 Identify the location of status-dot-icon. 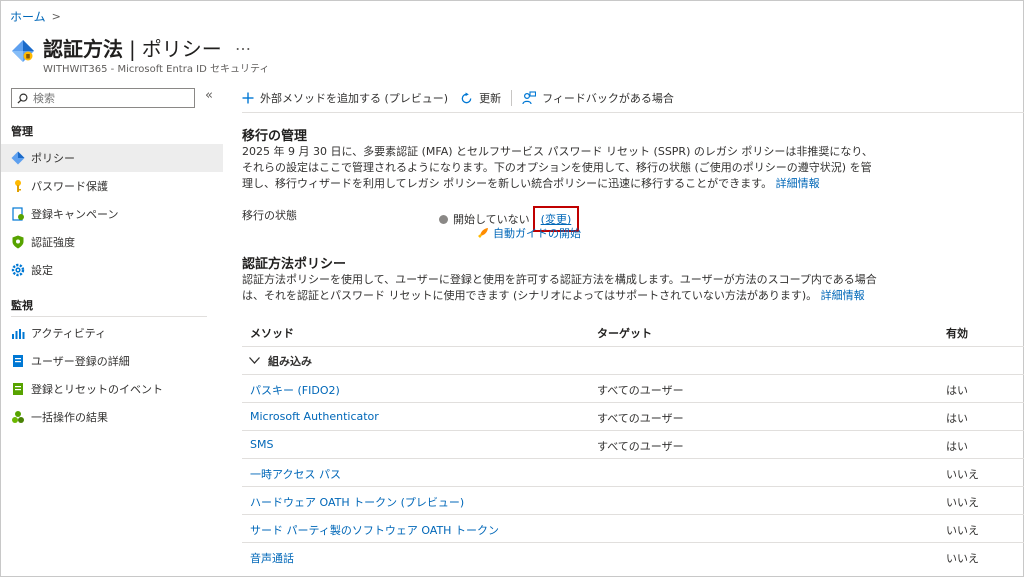
(443, 219).